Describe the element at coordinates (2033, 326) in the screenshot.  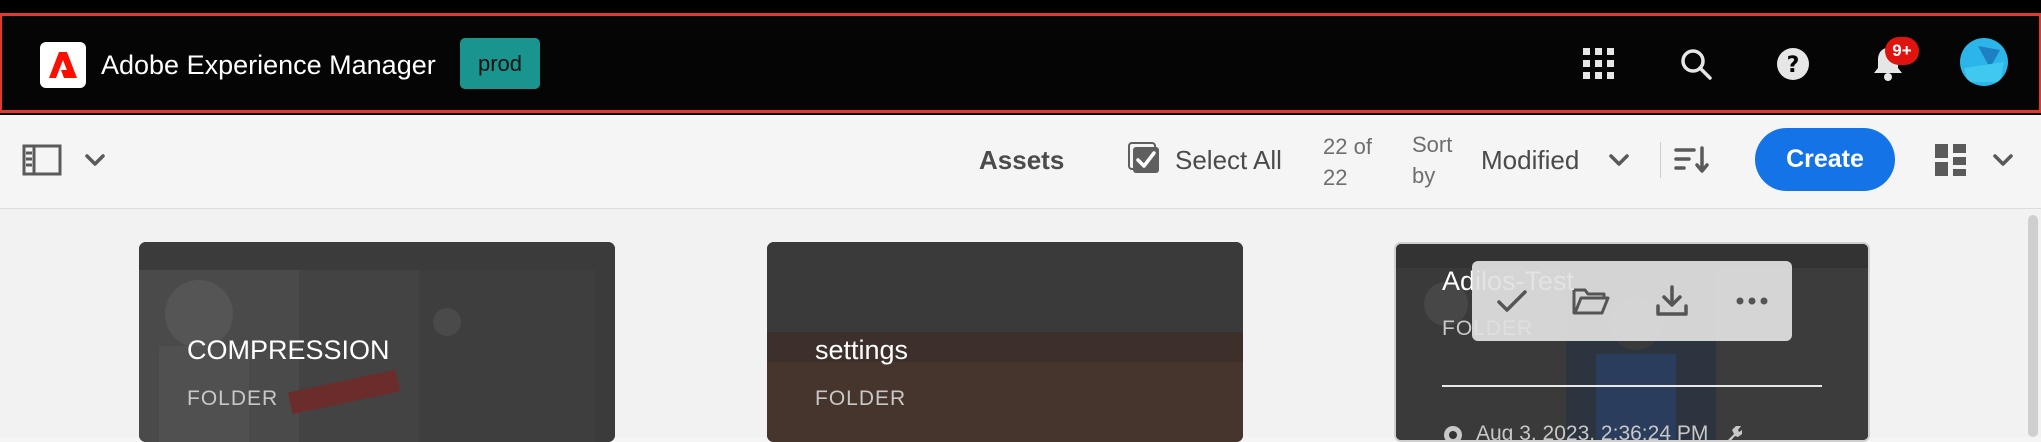
I see `vertical-scrollbar` at that location.